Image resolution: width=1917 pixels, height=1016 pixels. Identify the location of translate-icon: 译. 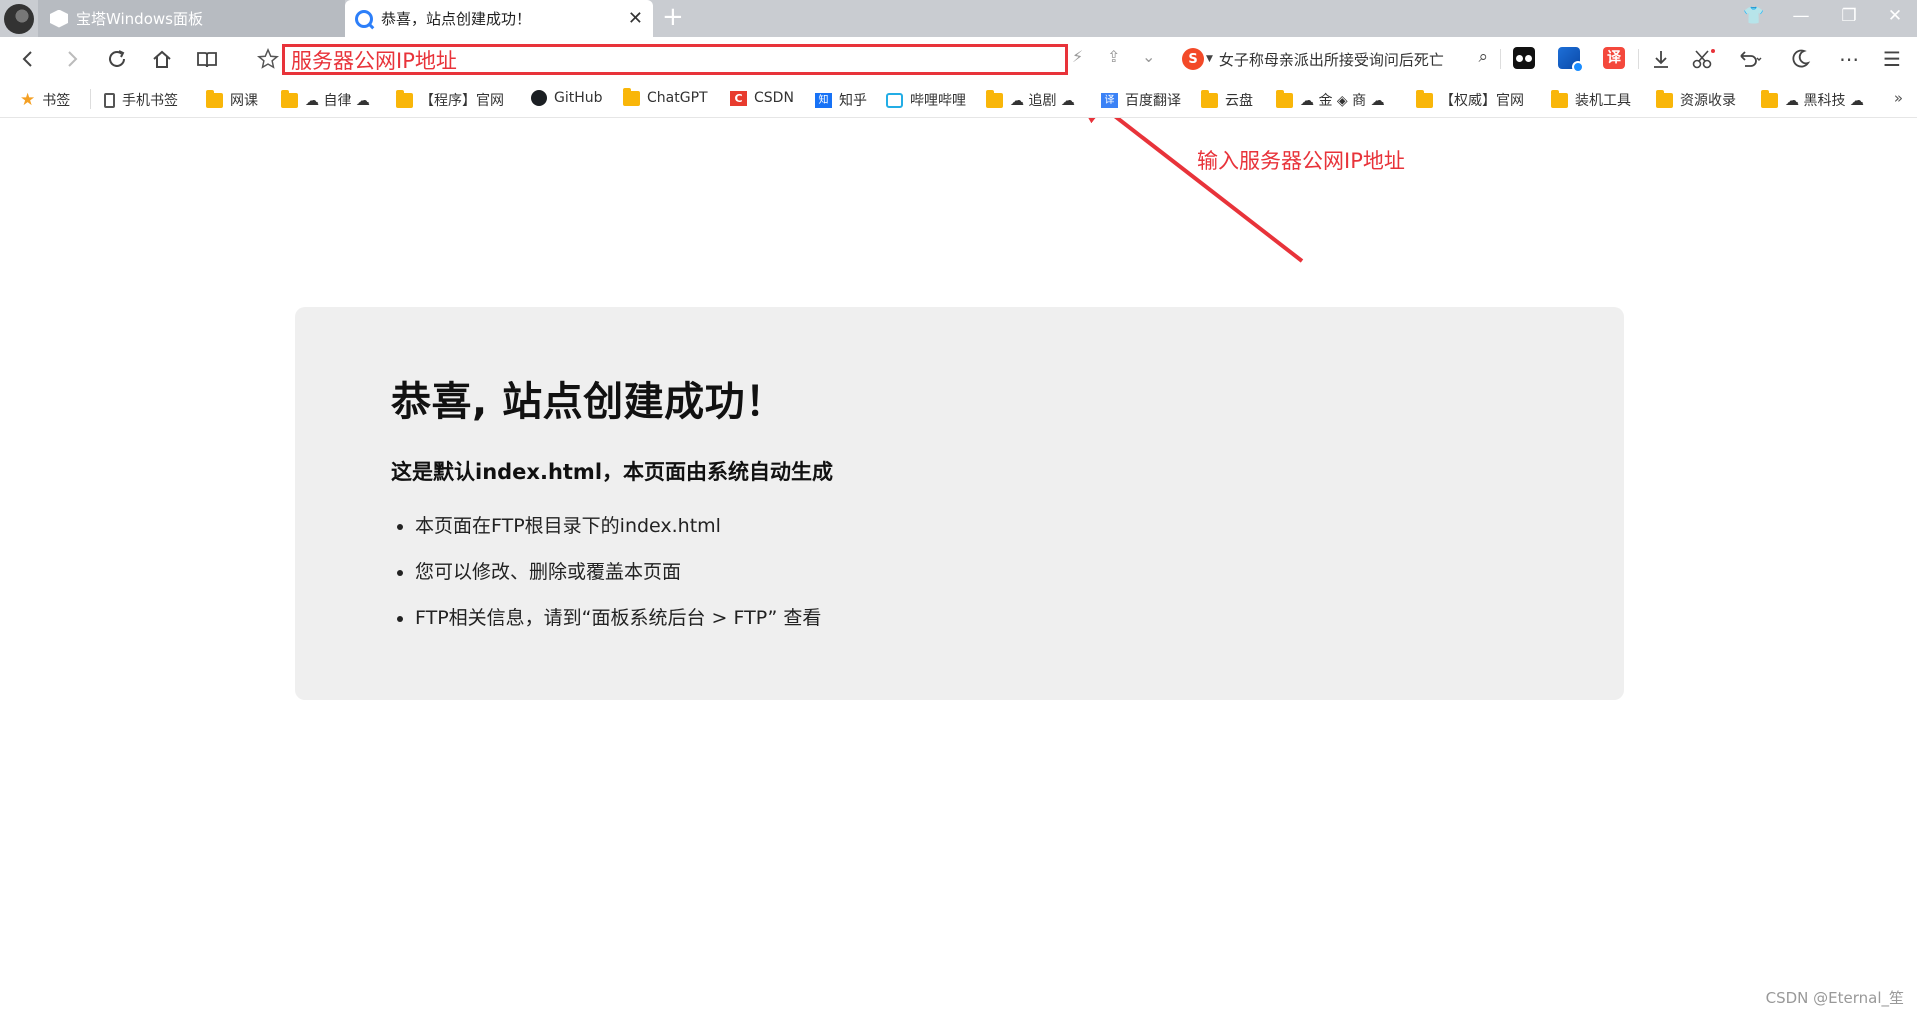
(1109, 100).